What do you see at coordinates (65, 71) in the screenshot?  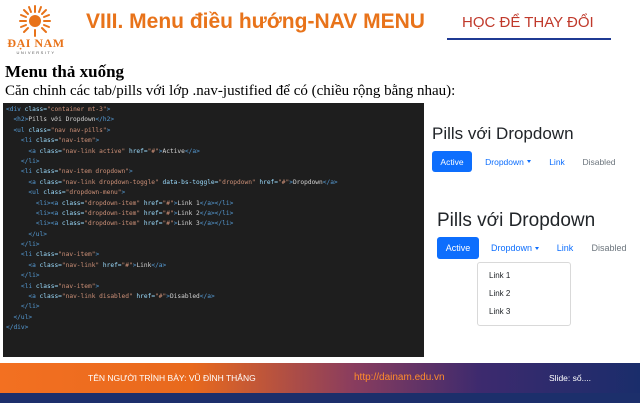 I see `section-heading: Menu thả xuống` at bounding box center [65, 71].